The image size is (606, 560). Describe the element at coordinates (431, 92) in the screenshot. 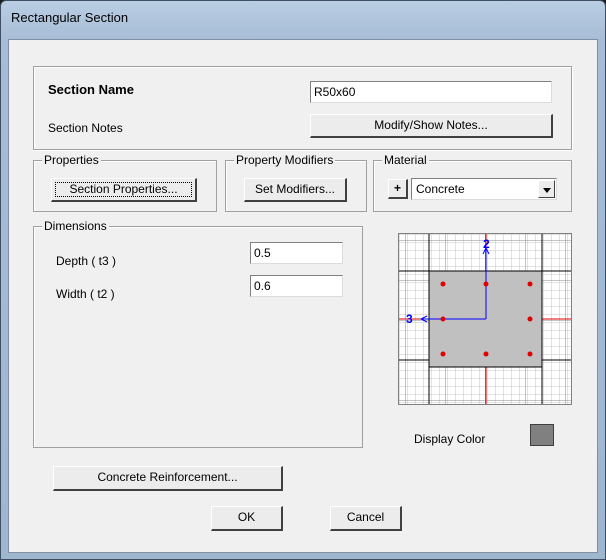

I see `section-name-input: R50x60` at that location.